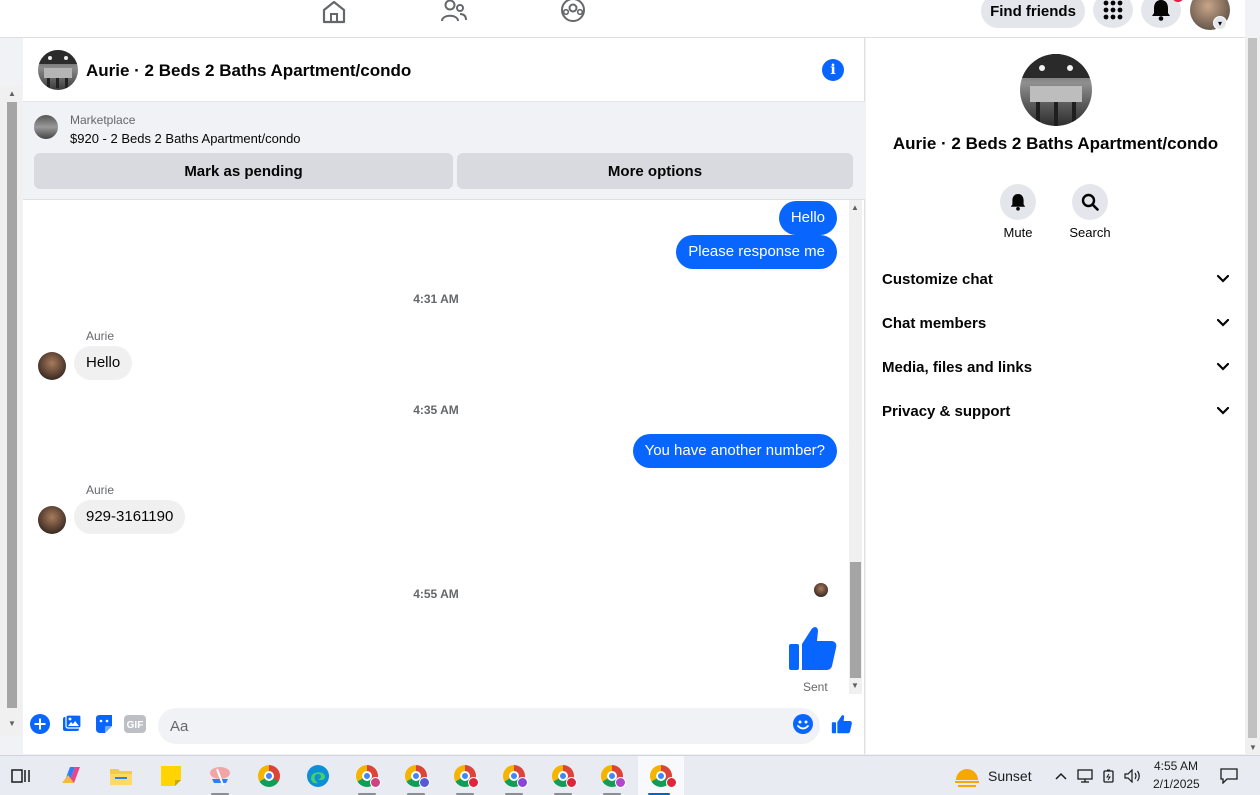 Image resolution: width=1260 pixels, height=795 pixels. I want to click on emoji-icon, so click(803, 724).